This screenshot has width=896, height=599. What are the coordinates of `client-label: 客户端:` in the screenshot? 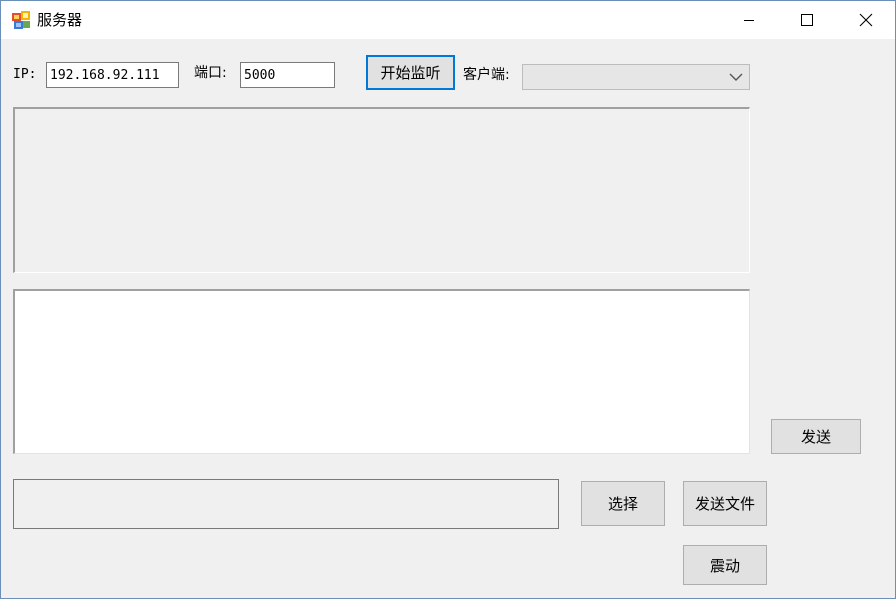 It's located at (486, 75).